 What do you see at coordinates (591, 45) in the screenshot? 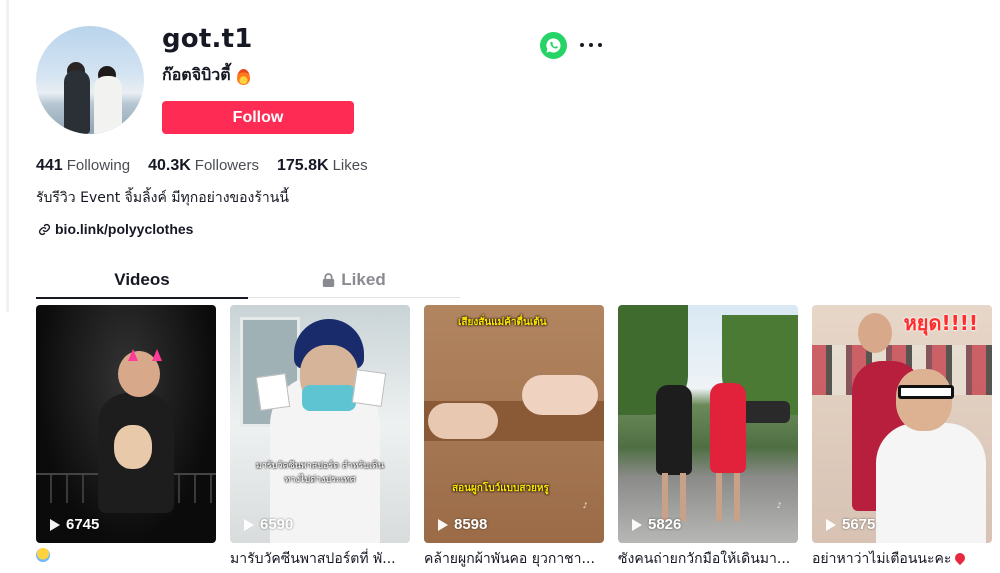
I see `more-options-icon` at bounding box center [591, 45].